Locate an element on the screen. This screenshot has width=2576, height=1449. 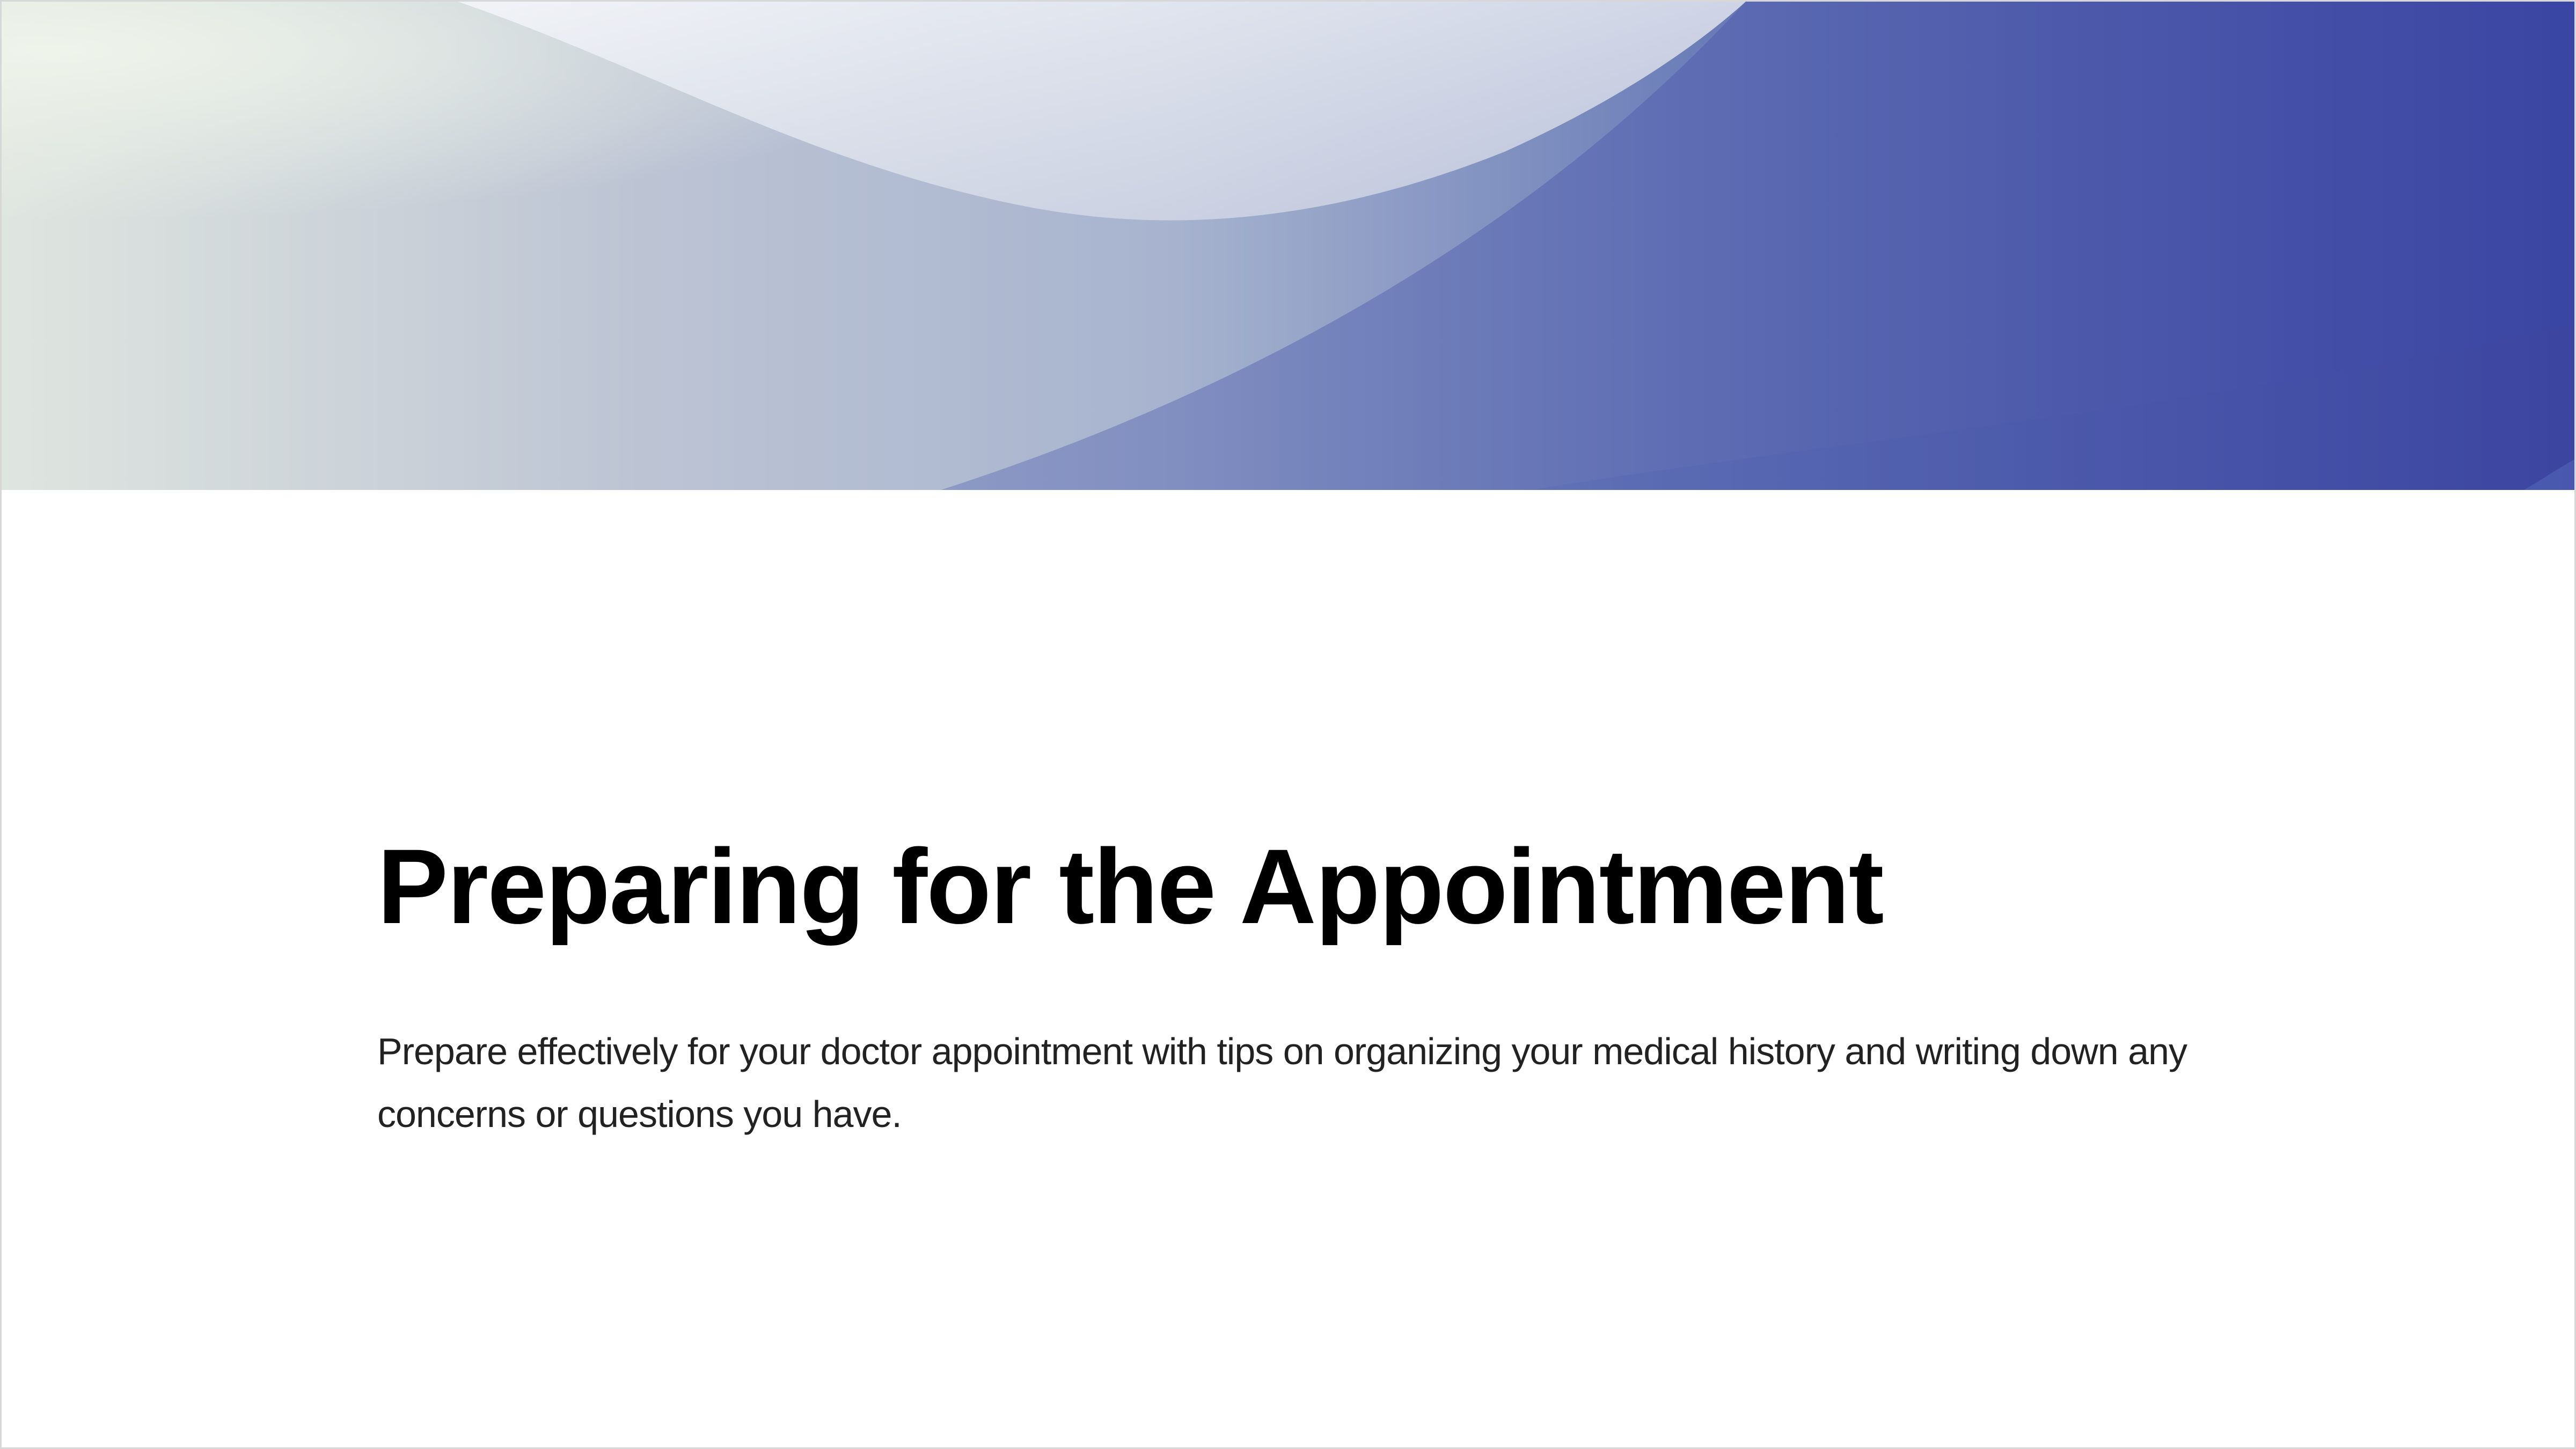
slide-title: Preparing for the Appointment is located at coordinates (1130, 886).